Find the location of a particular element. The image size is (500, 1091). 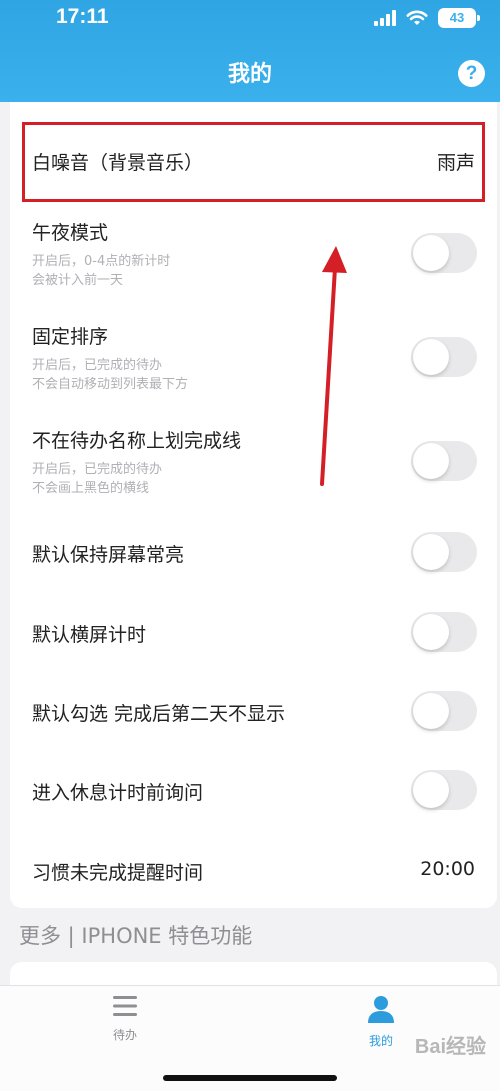

home-indicator is located at coordinates (250, 1078).